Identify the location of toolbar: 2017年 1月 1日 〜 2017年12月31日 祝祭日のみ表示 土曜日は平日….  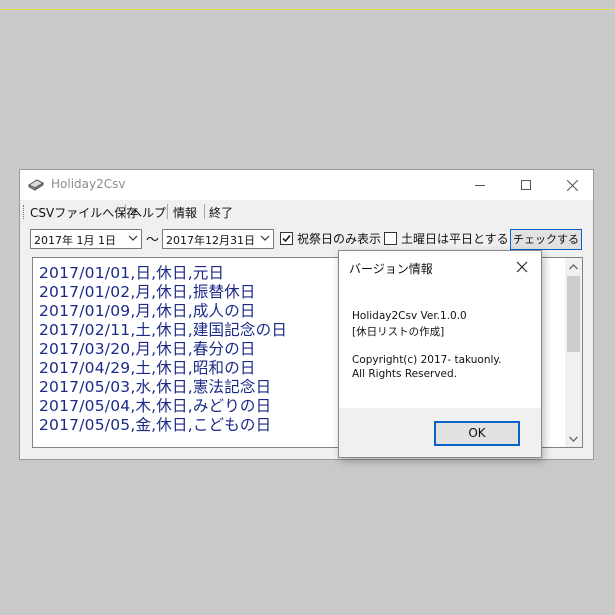
(306, 238).